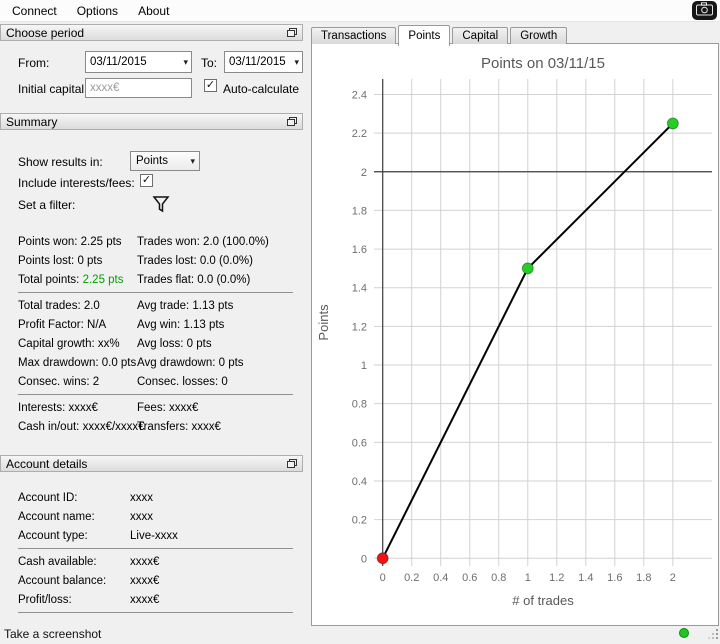 Image resolution: width=720 pixels, height=644 pixels. I want to click on stat-points-won: Points won: 2.25 pts, so click(70, 241).